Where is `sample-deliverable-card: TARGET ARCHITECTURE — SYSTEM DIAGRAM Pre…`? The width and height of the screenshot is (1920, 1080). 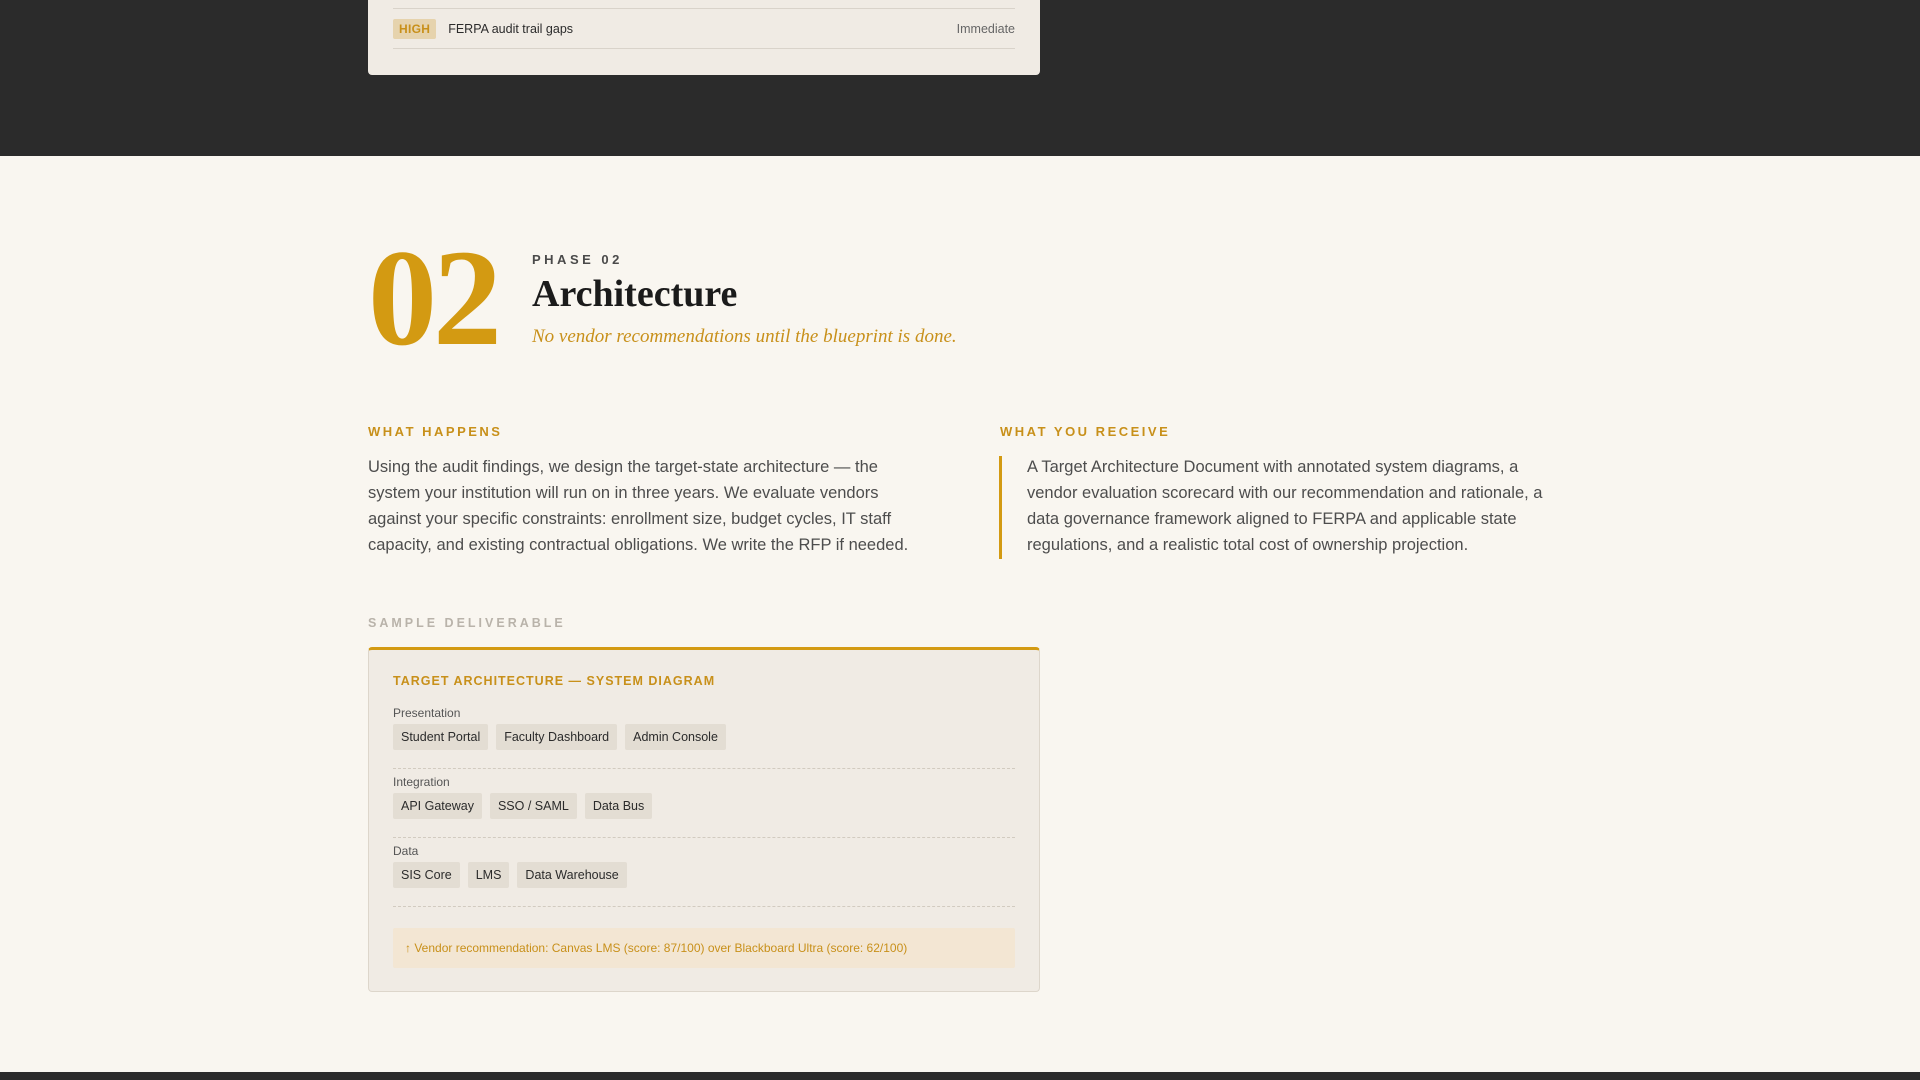
sample-deliverable-card: TARGET ARCHITECTURE — SYSTEM DIAGRAM Pre… is located at coordinates (704, 819).